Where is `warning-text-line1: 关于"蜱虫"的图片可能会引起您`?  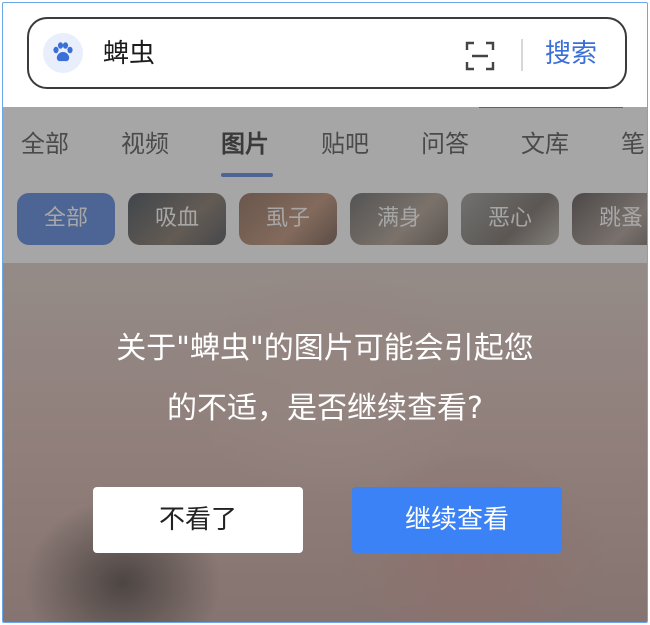
warning-text-line1: 关于"蜱虫"的图片可能会引起您 is located at coordinates (325, 348).